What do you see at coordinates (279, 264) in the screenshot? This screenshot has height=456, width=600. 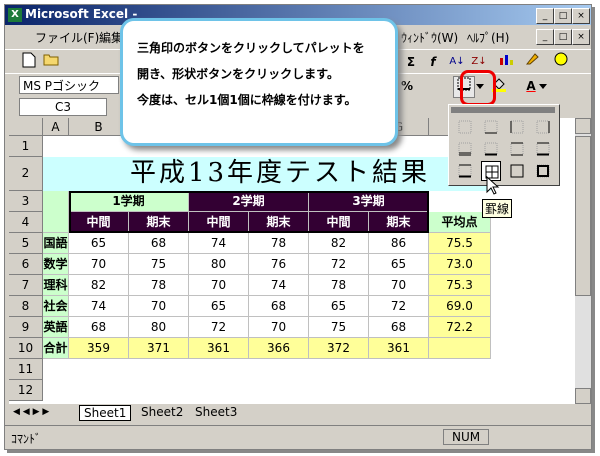 I see `score-cell: 76` at bounding box center [279, 264].